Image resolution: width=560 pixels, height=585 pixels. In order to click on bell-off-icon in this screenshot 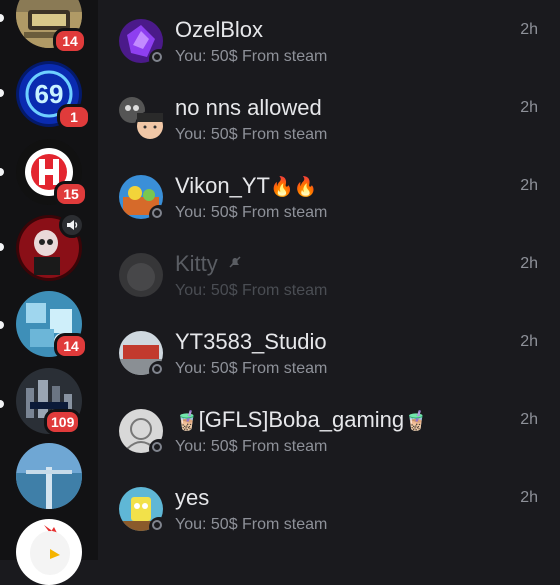, I will do `click(235, 262)`.